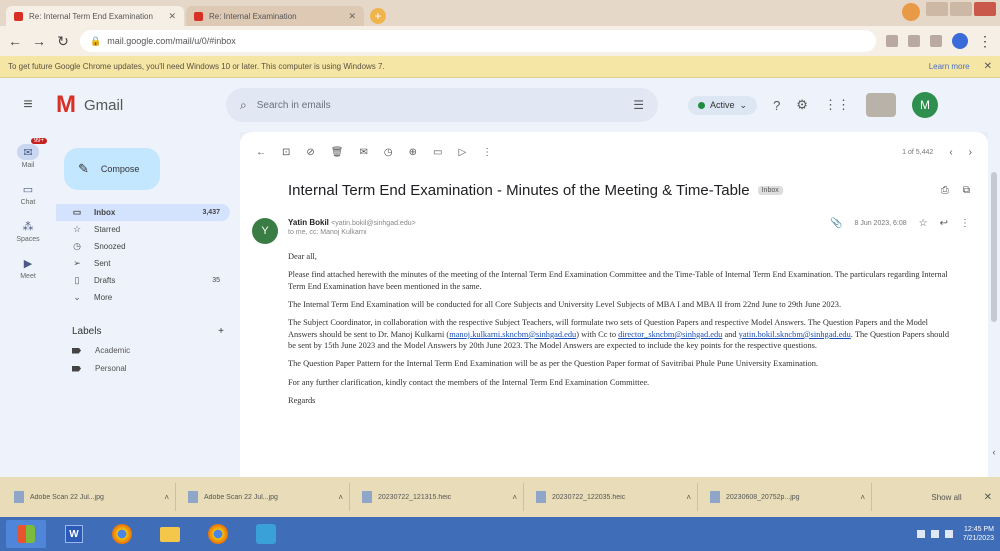  Describe the element at coordinates (265, 231) in the screenshot. I see `sender-avatar: Y` at that location.